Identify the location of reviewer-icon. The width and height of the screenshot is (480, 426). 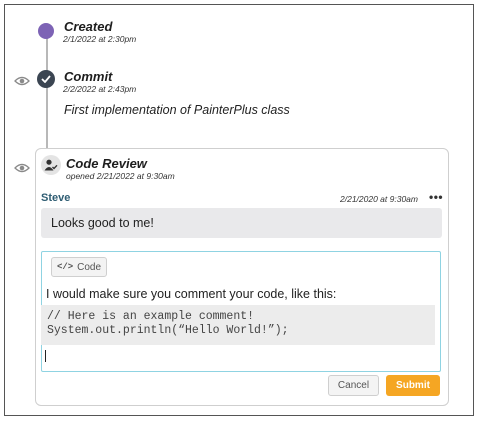
(51, 165).